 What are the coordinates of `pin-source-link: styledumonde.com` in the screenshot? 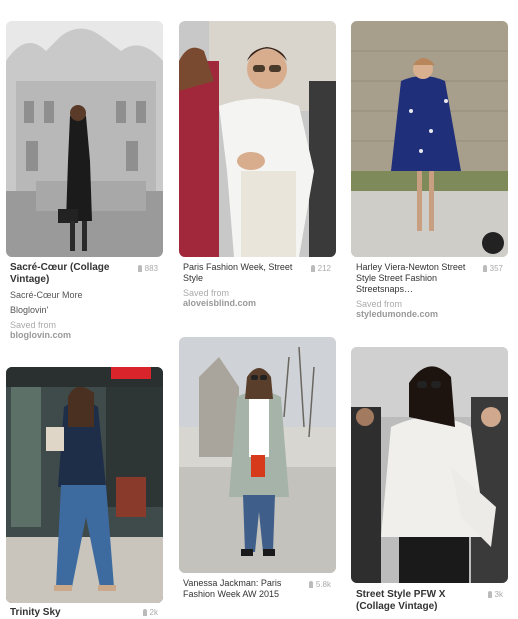 It's located at (416, 314).